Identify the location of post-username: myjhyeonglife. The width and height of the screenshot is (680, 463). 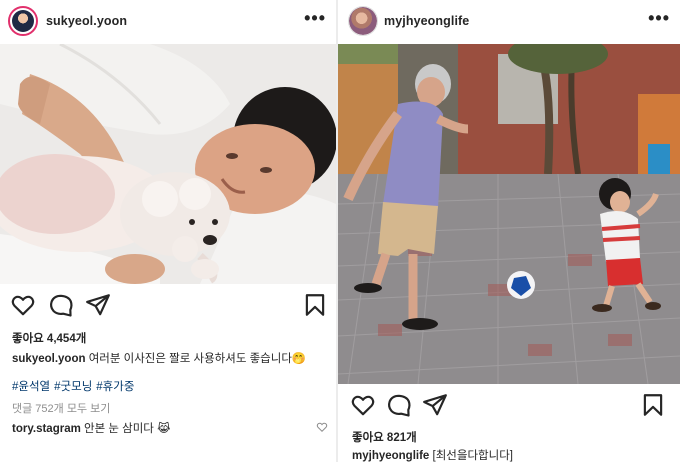
(426, 21).